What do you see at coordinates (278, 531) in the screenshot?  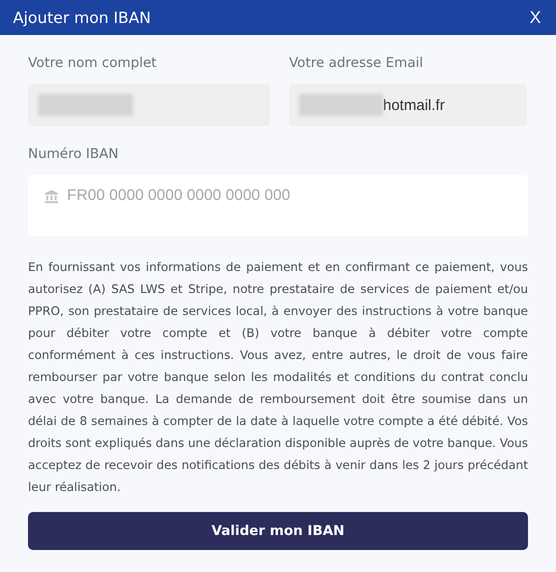 I see `submit-button: Valider mon IBAN` at bounding box center [278, 531].